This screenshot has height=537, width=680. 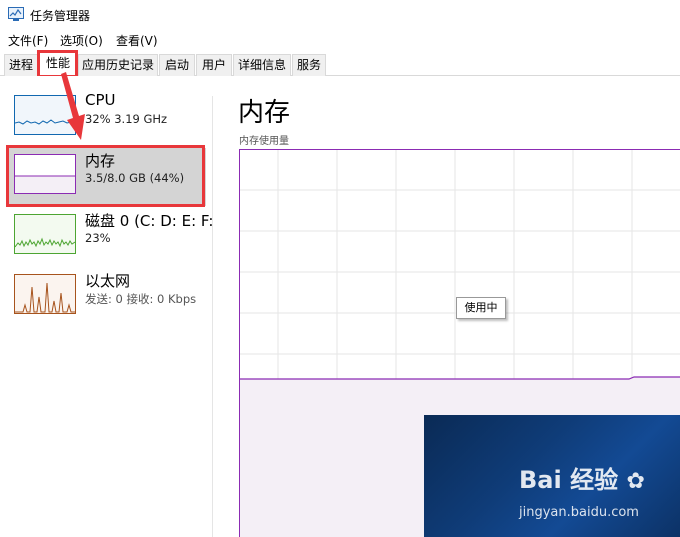 I want to click on task-manager-icon, so click(x=16, y=14).